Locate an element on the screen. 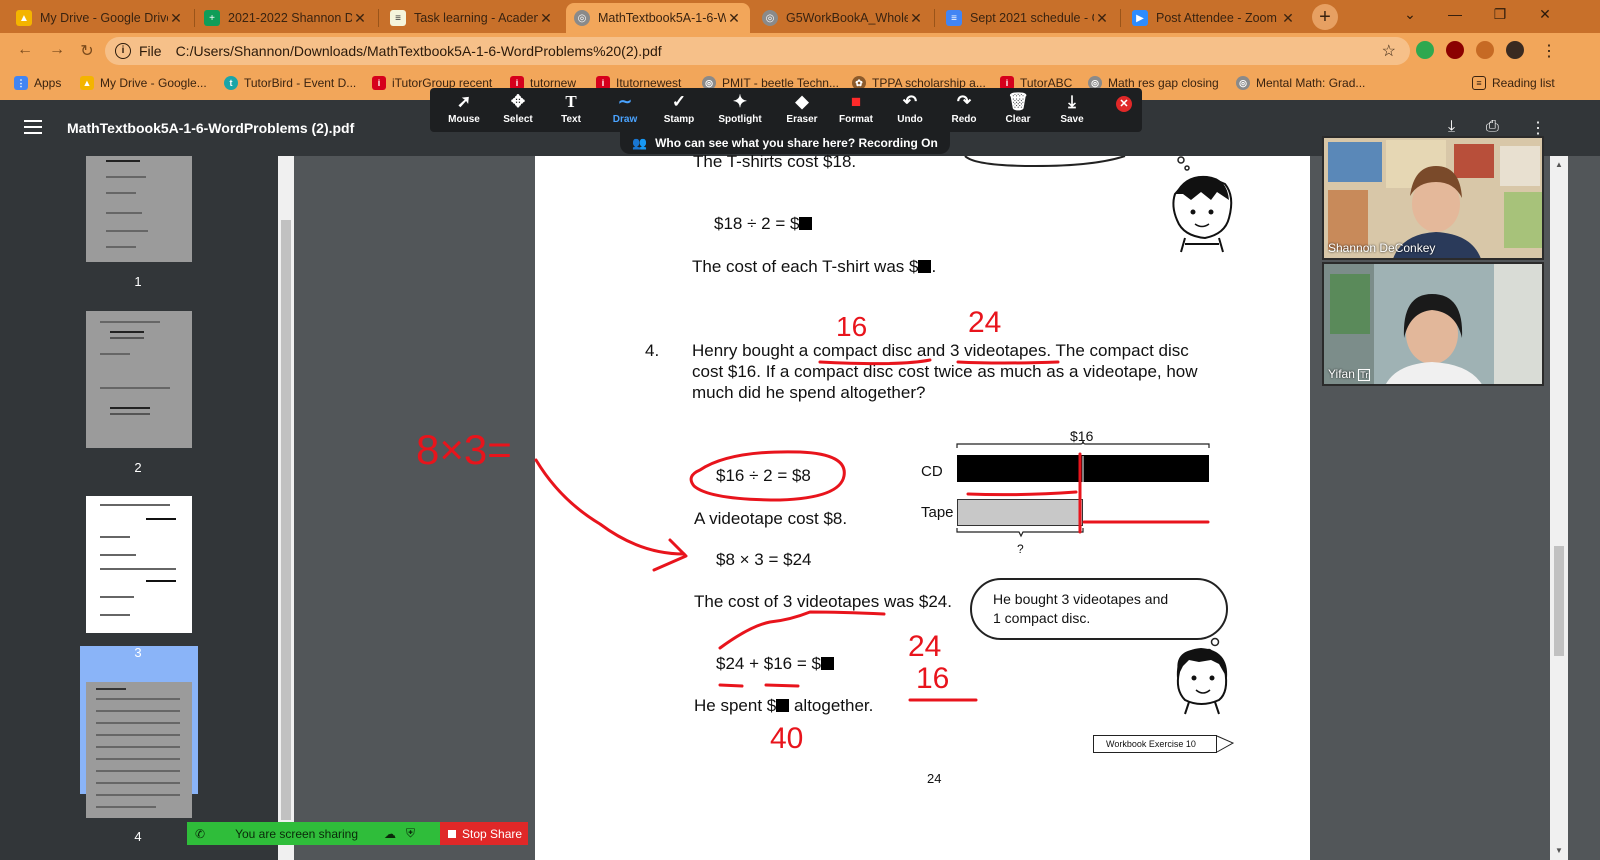  restore-icon: ❐ is located at coordinates (1500, 14).